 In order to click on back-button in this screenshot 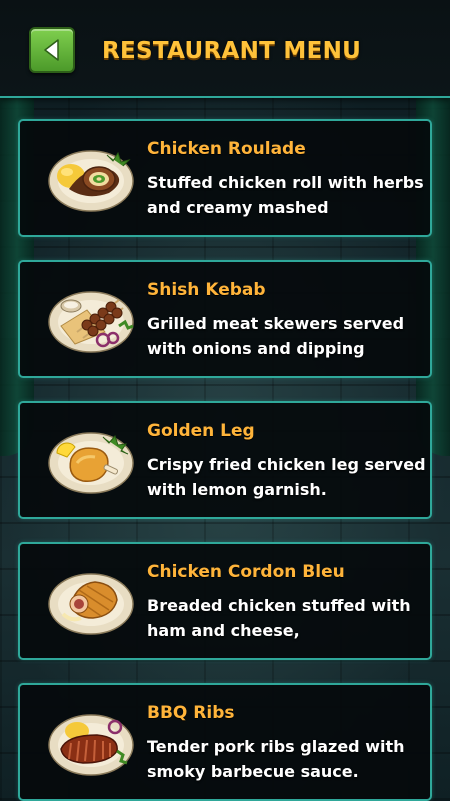, I will do `click(52, 50)`.